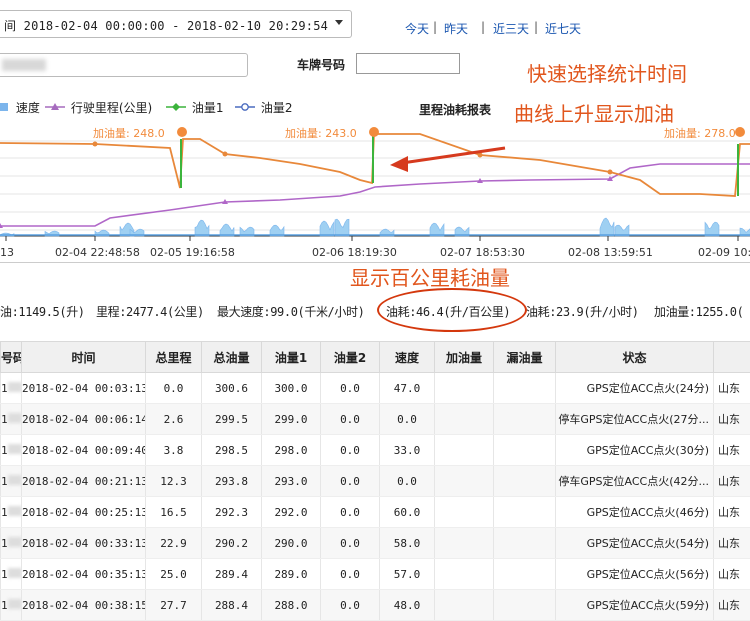 The height and width of the screenshot is (621, 750). What do you see at coordinates (350, 357) in the screenshot?
I see `column-header: 油量2` at bounding box center [350, 357].